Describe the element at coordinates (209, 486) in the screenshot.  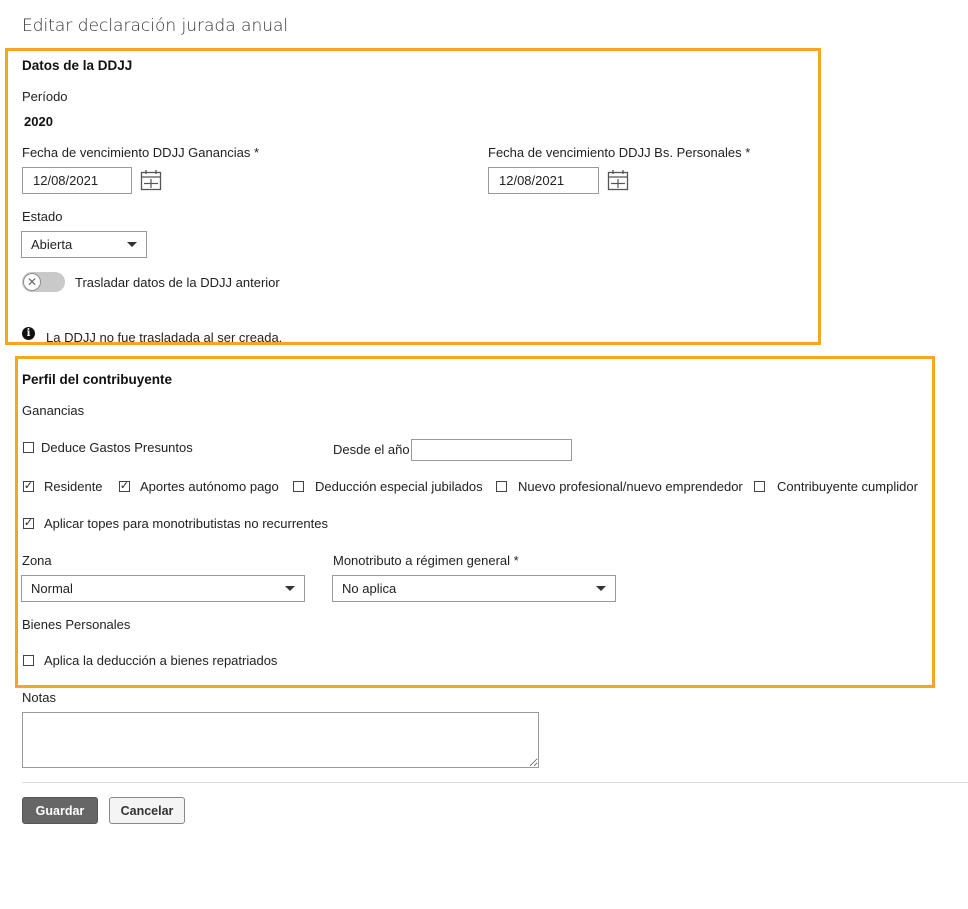
I see `aportes-label: Aportes autónomo pago` at that location.